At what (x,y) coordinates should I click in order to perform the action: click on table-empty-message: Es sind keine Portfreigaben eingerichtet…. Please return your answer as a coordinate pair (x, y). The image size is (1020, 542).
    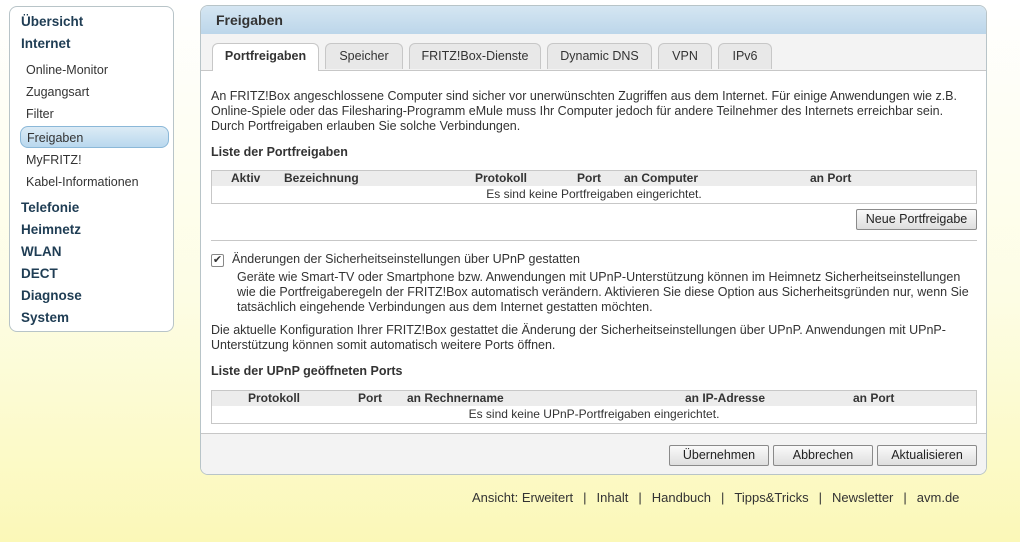
    Looking at the image, I should click on (594, 194).